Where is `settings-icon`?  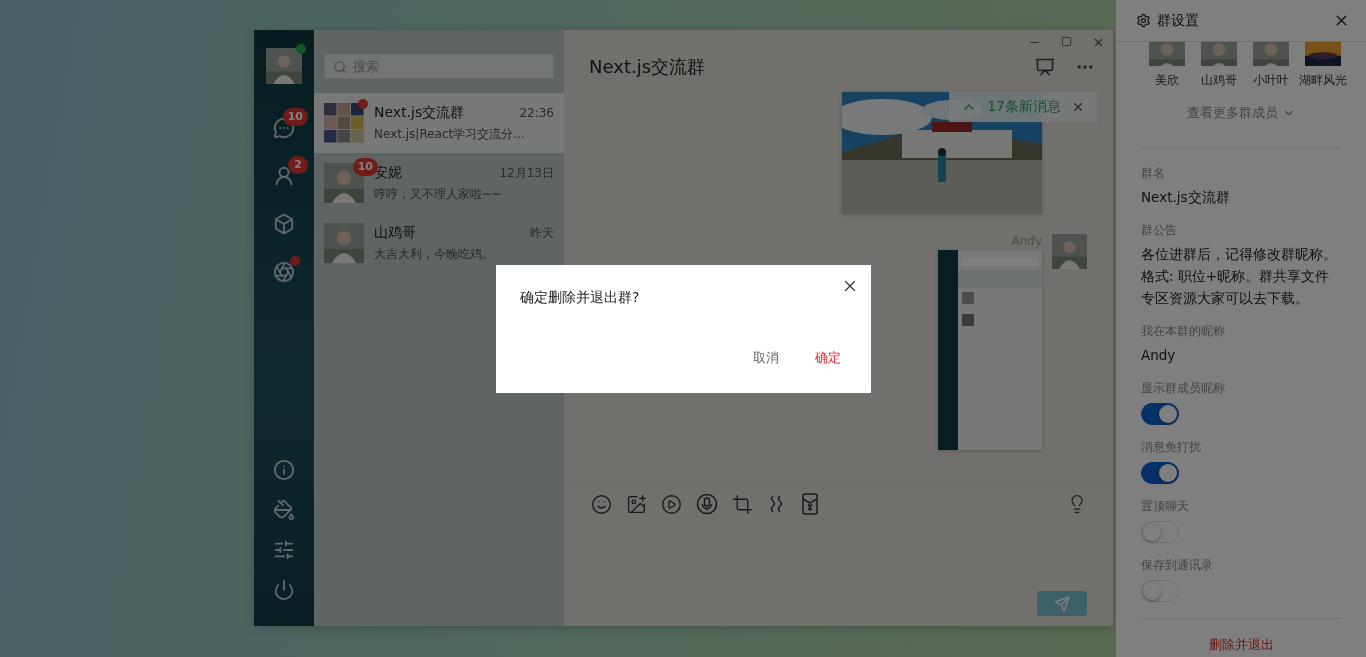
settings-icon is located at coordinates (1143, 20).